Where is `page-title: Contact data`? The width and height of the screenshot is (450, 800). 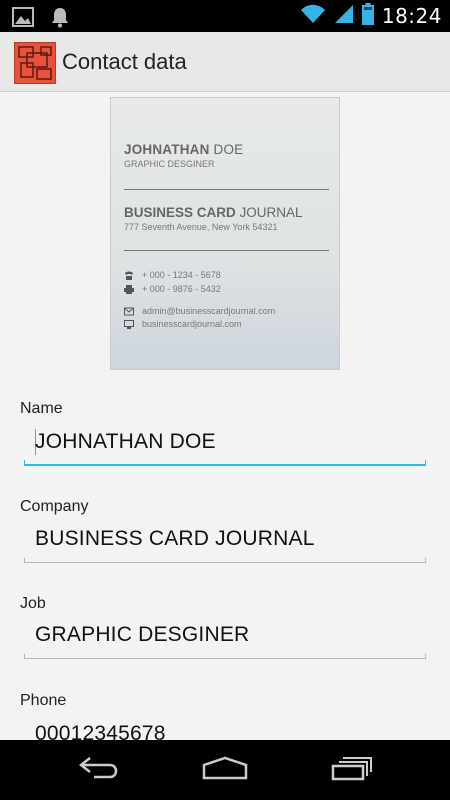
page-title: Contact data is located at coordinates (124, 61).